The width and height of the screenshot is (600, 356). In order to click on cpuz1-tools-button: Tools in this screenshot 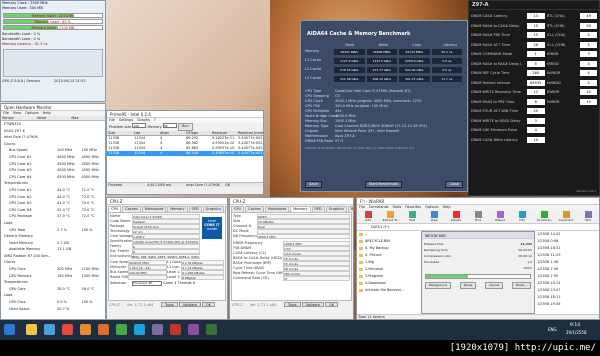, I will do `click(169, 304)`.